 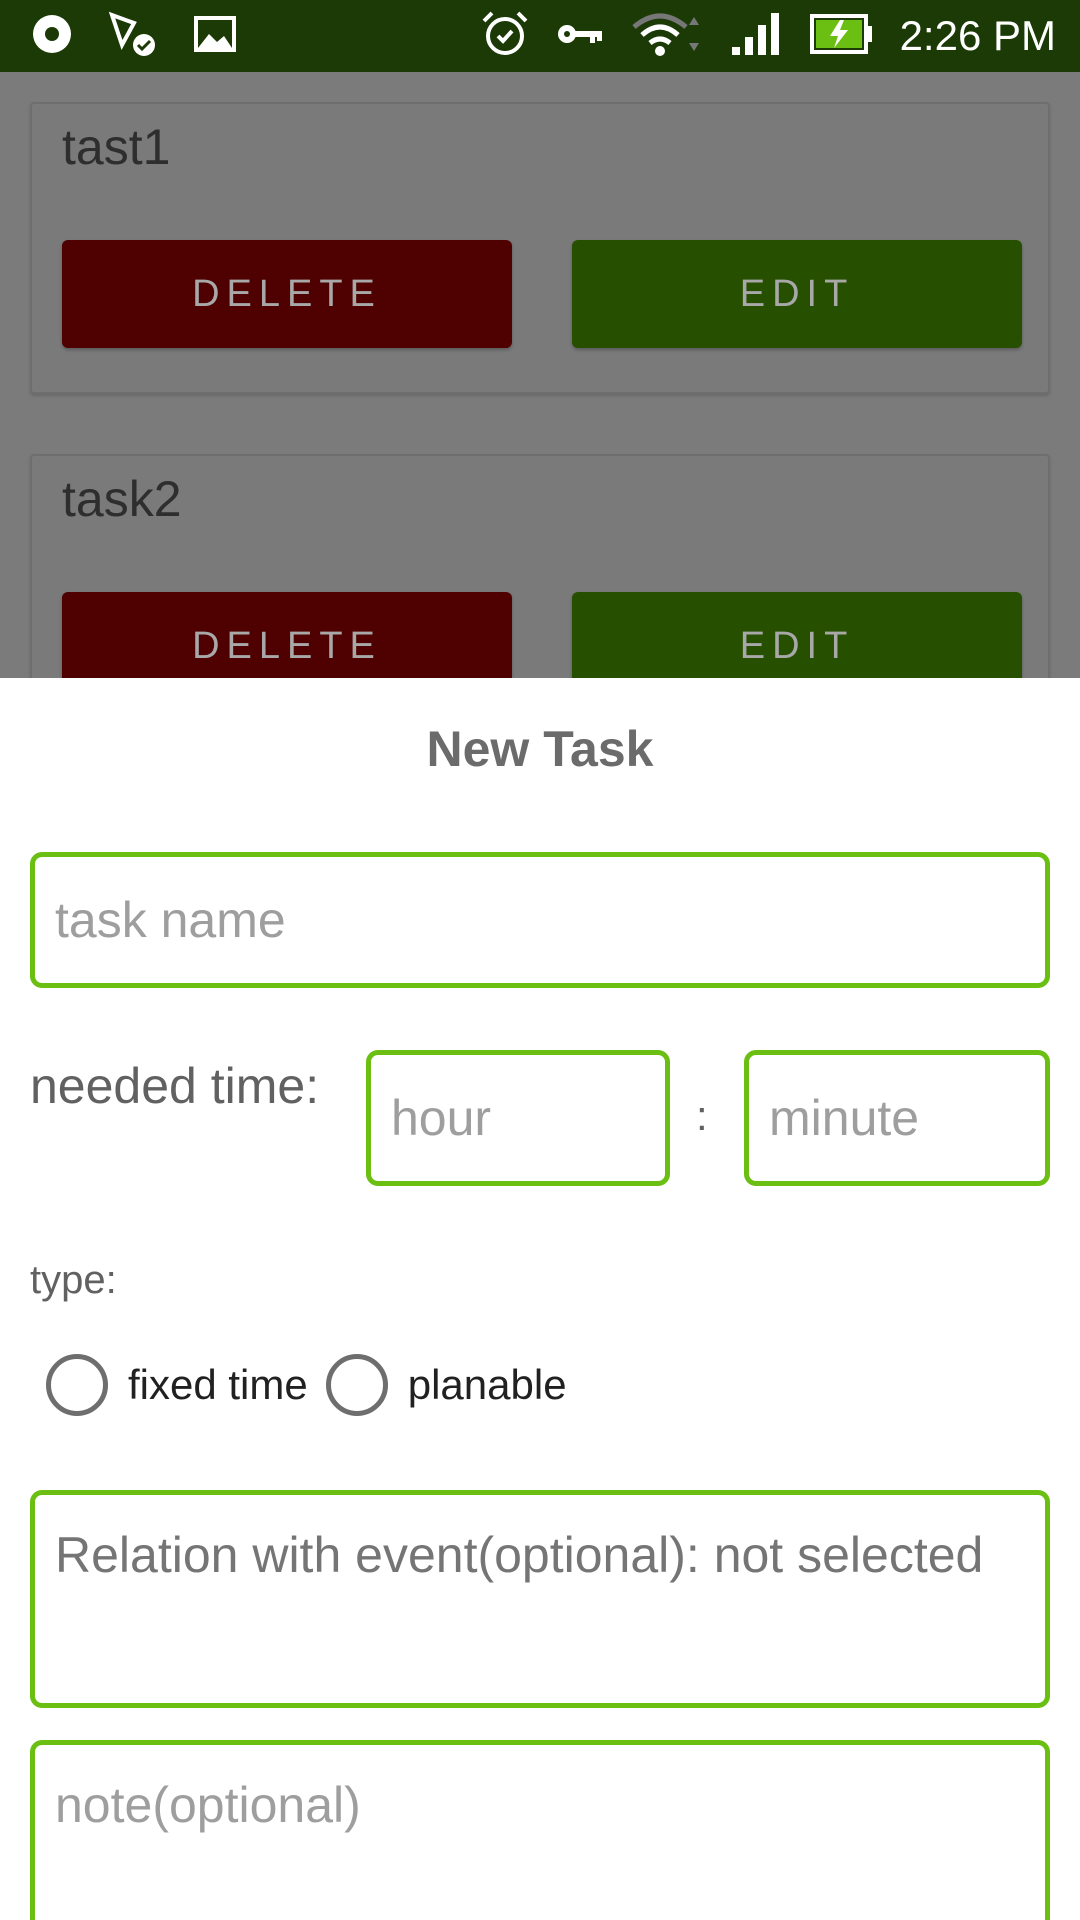 What do you see at coordinates (580, 36) in the screenshot?
I see `key-icon` at bounding box center [580, 36].